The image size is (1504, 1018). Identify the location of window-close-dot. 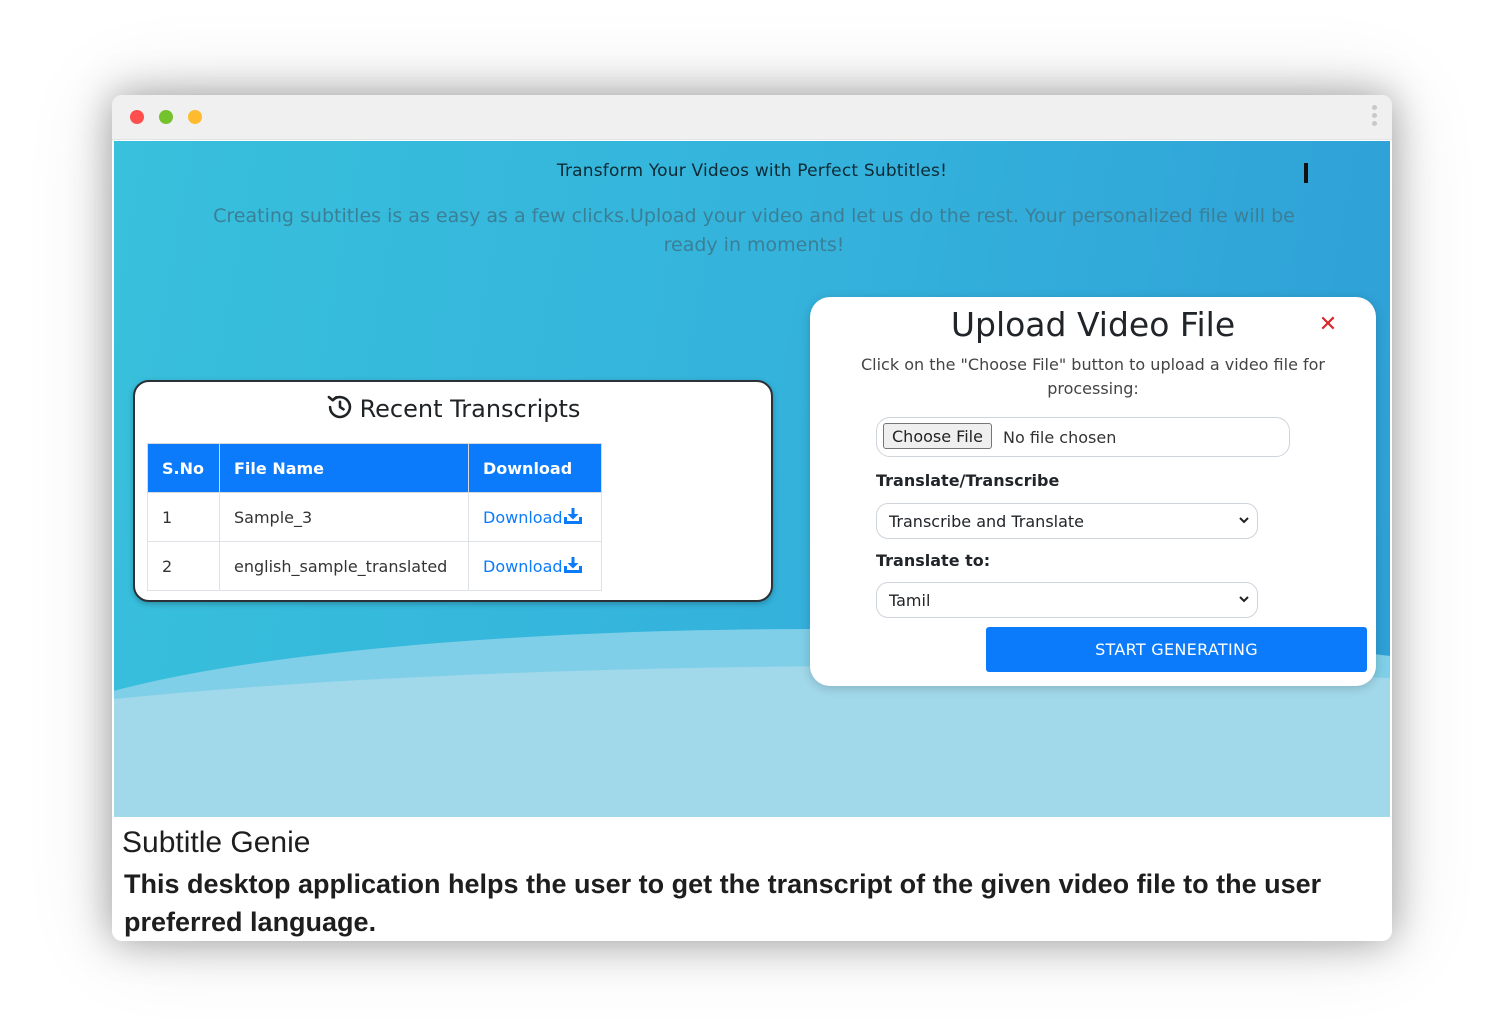
(137, 117).